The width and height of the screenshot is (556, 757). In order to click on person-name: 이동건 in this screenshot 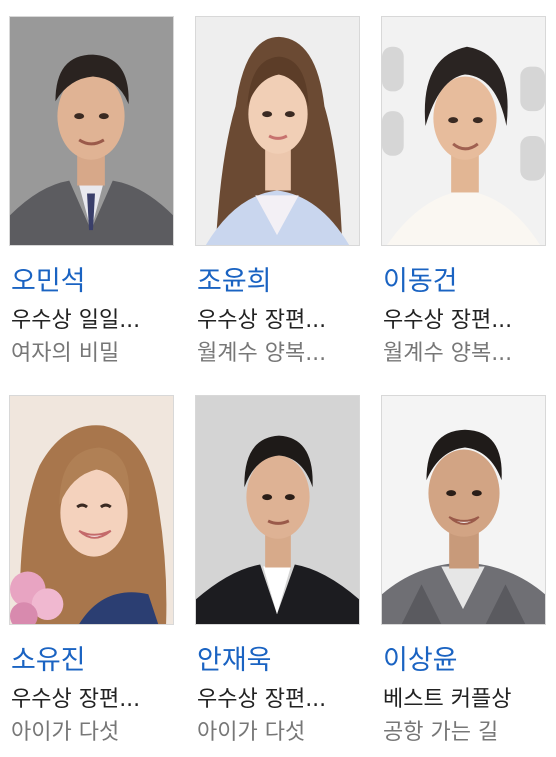, I will do `click(420, 282)`.